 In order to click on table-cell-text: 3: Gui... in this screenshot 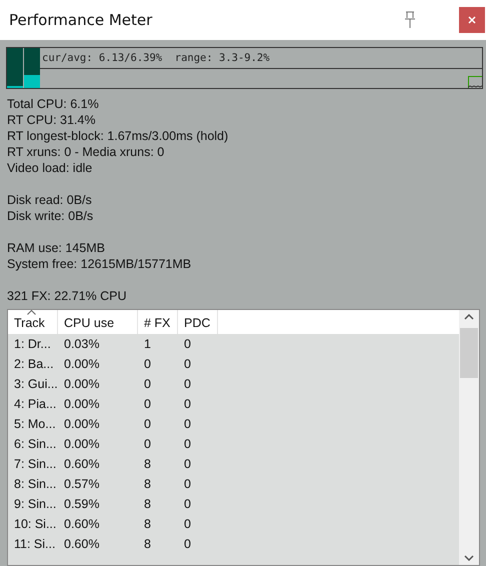, I will do `click(35, 384)`.